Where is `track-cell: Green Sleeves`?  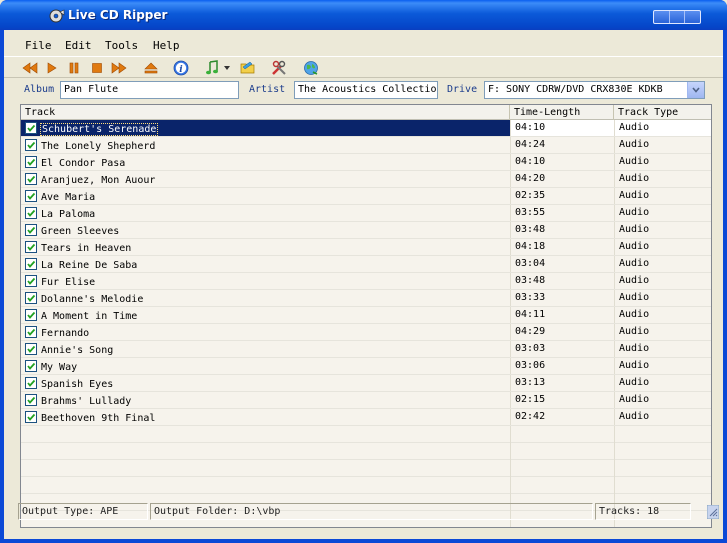 track-cell: Green Sleeves is located at coordinates (265, 230).